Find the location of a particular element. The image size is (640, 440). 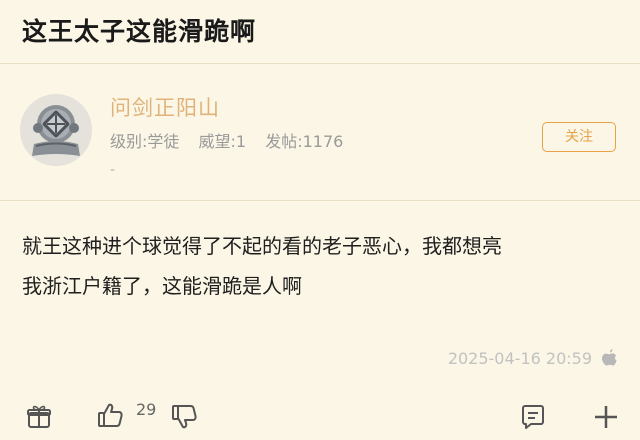

prestige-label: 威望: is located at coordinates (217, 141).